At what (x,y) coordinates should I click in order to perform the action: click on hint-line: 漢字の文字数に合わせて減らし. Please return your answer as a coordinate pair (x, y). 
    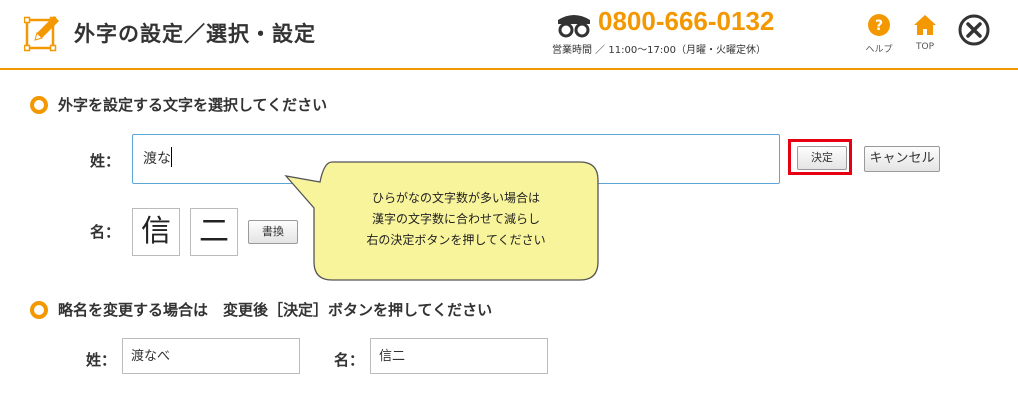
    Looking at the image, I should click on (455, 219).